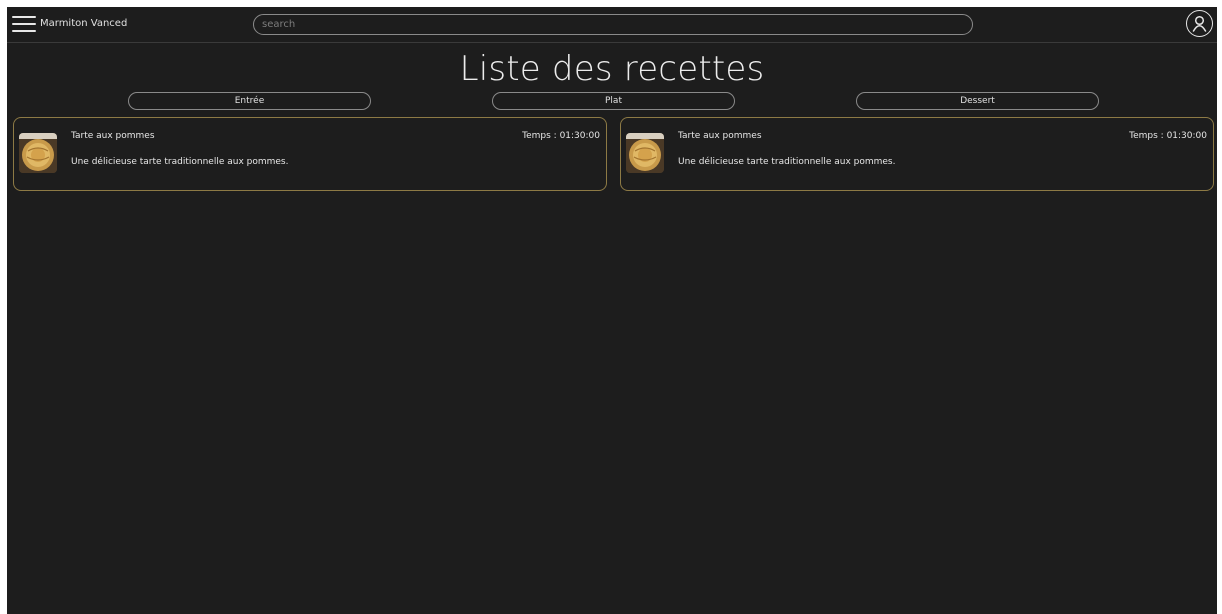  I want to click on top-bar: Marmiton Vanced, so click(612, 25).